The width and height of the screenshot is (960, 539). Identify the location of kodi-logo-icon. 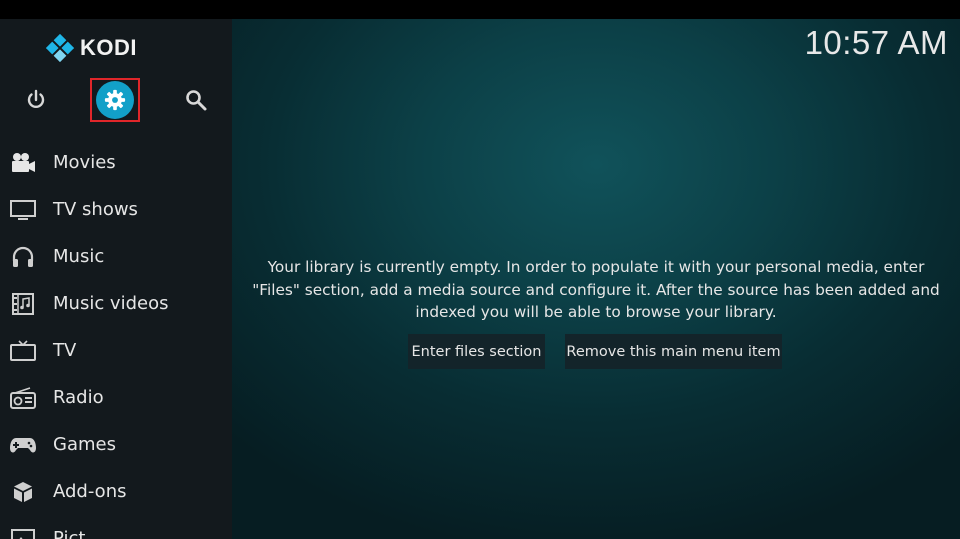
(60, 48).